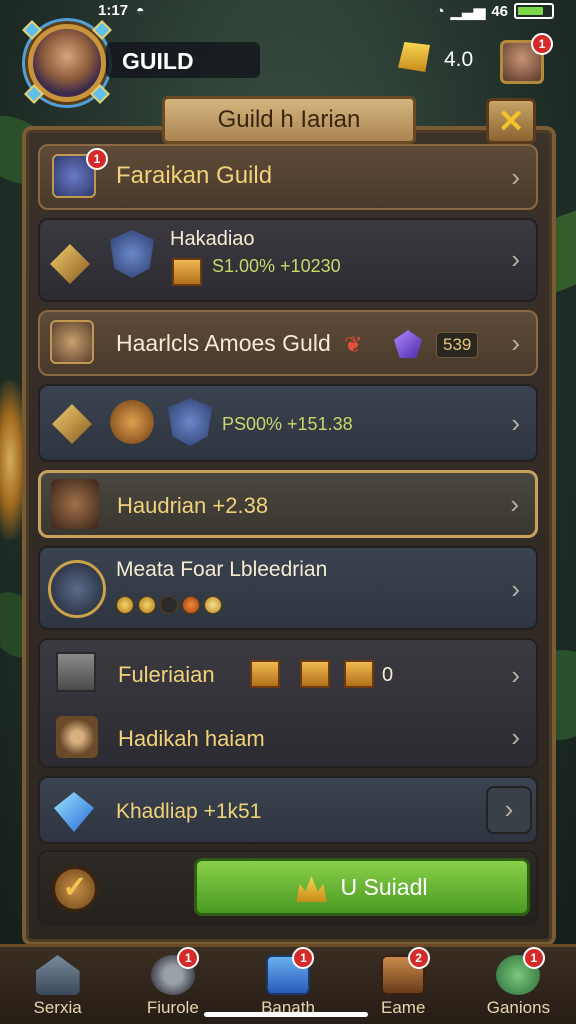  I want to click on row-stat: S1.00% +10230, so click(276, 266).